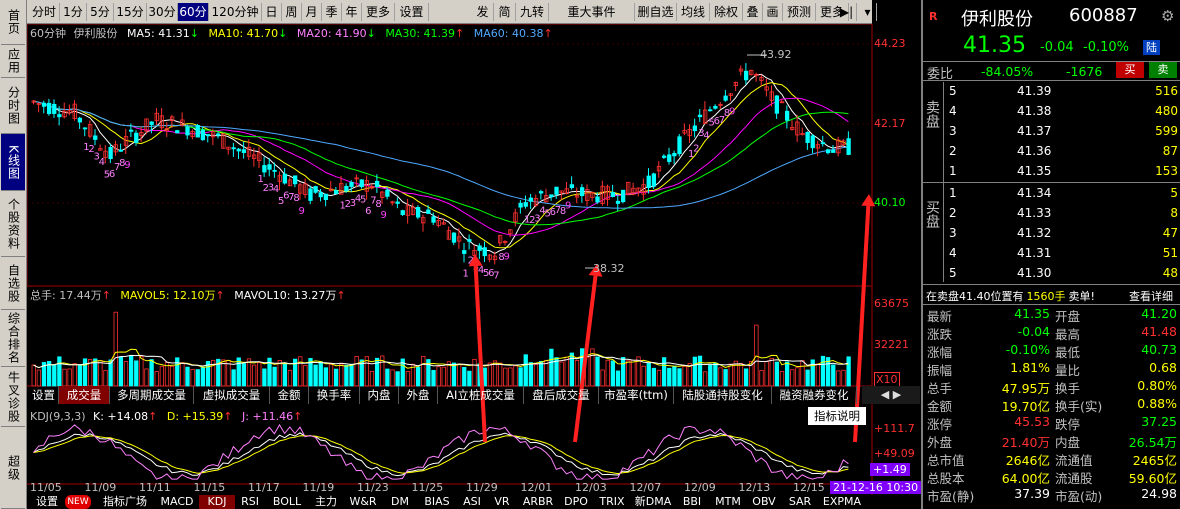  I want to click on period-button: 月, so click(312, 12).